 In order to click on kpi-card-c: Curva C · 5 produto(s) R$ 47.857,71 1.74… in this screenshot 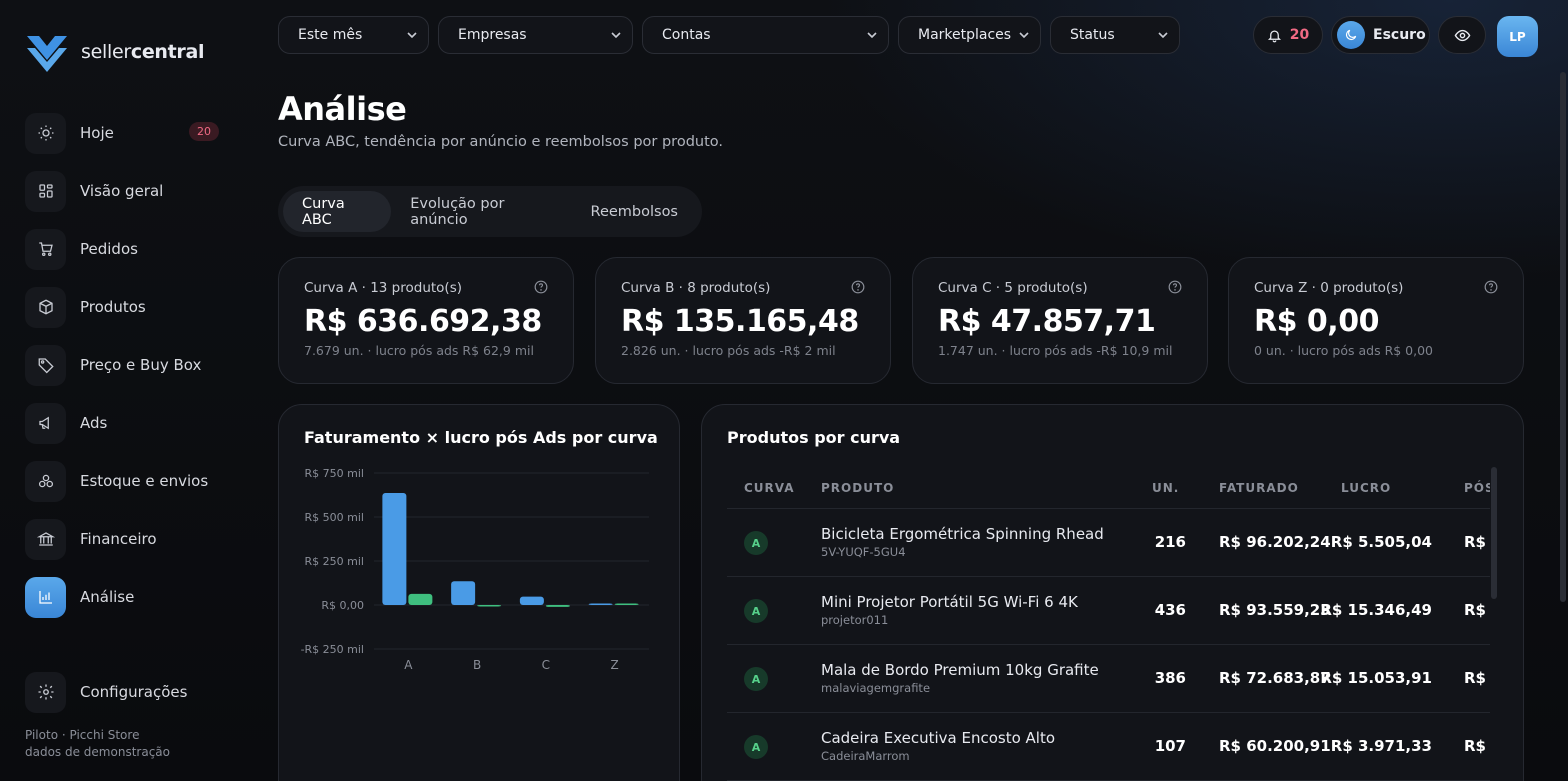, I will do `click(1060, 320)`.